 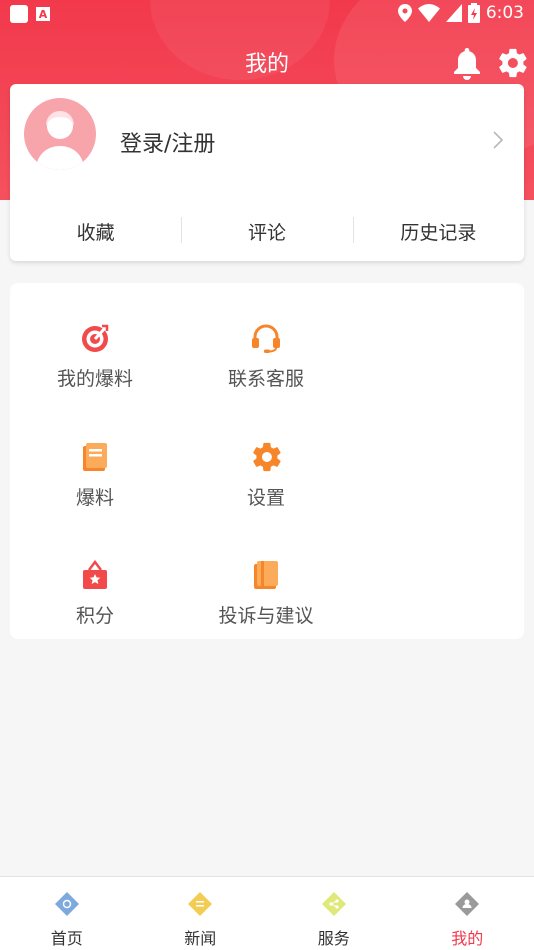 What do you see at coordinates (453, 13) in the screenshot?
I see `signal-icon` at bounding box center [453, 13].